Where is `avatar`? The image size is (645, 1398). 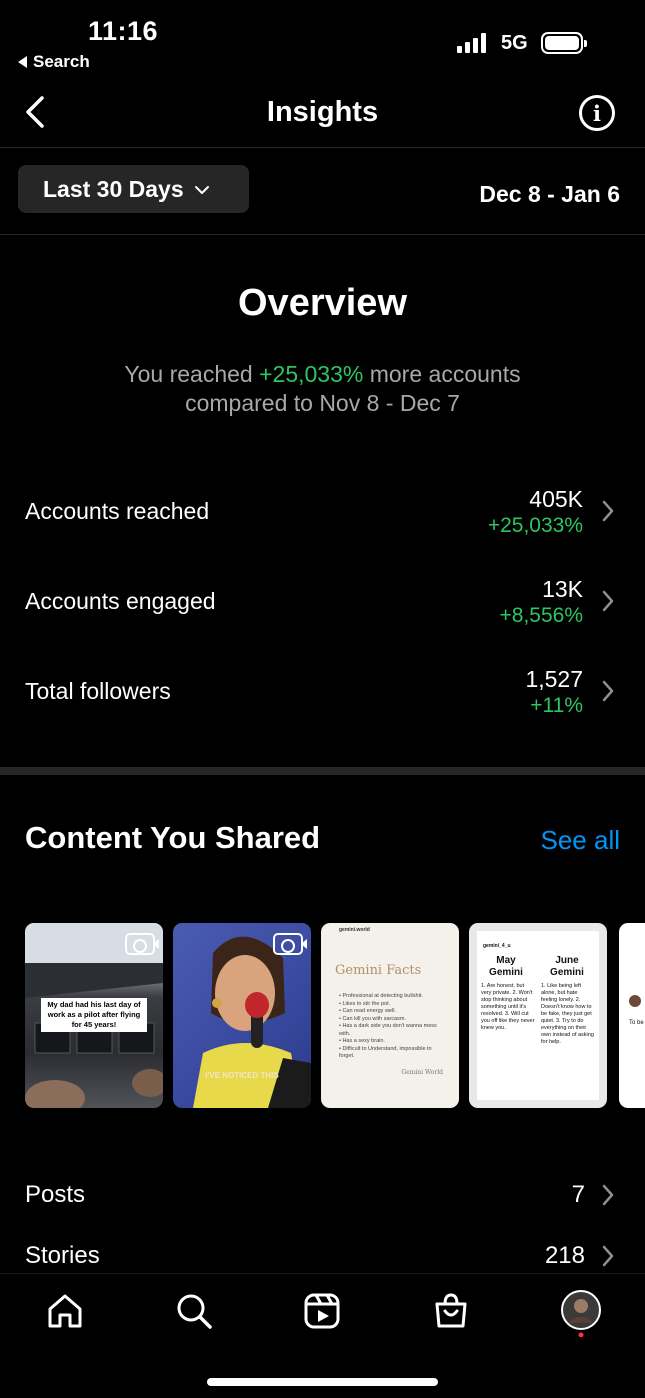 avatar is located at coordinates (635, 1001).